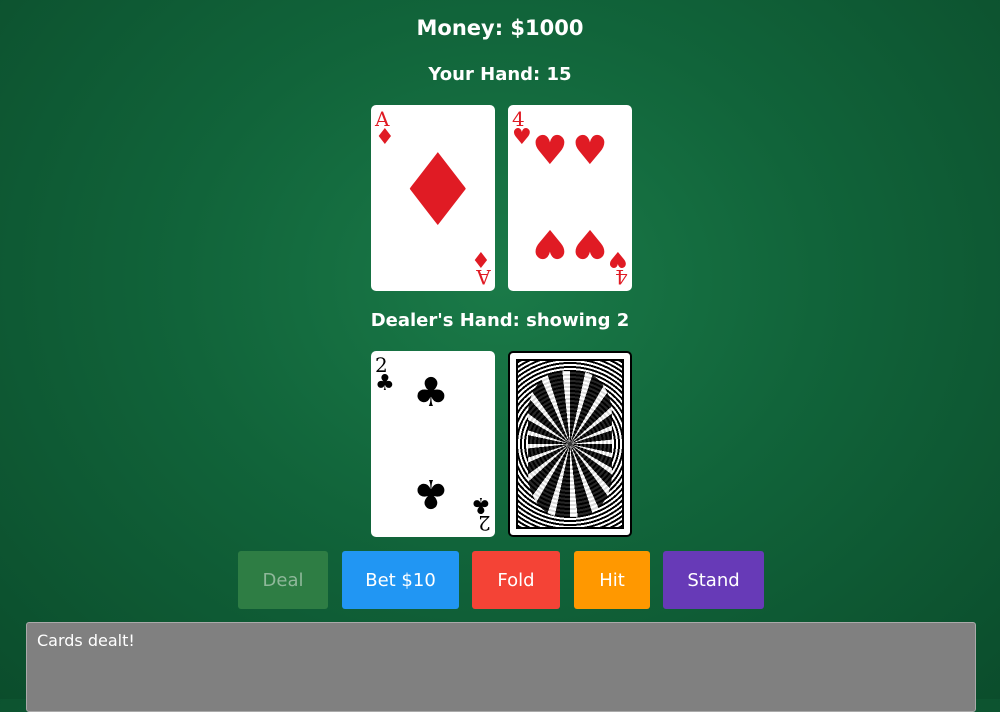  What do you see at coordinates (400, 580) in the screenshot?
I see `bet-button: Bet $10` at bounding box center [400, 580].